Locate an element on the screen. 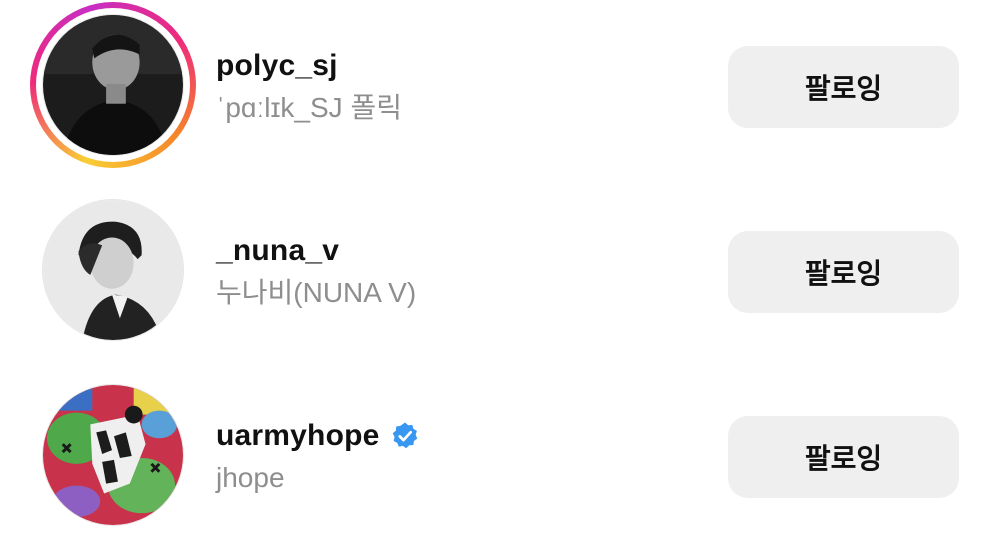 This screenshot has width=1000, height=553. username: polyc_sj is located at coordinates (309, 66).